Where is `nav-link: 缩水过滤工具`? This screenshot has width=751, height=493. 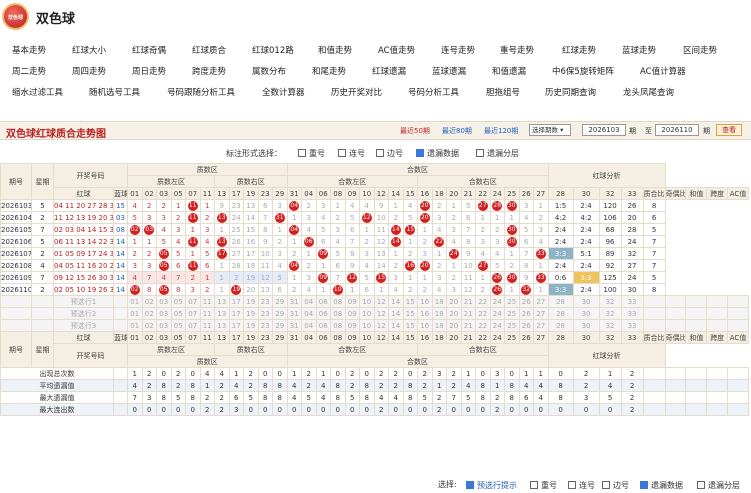
nav-link: 缩水过滤工具 is located at coordinates (37, 92).